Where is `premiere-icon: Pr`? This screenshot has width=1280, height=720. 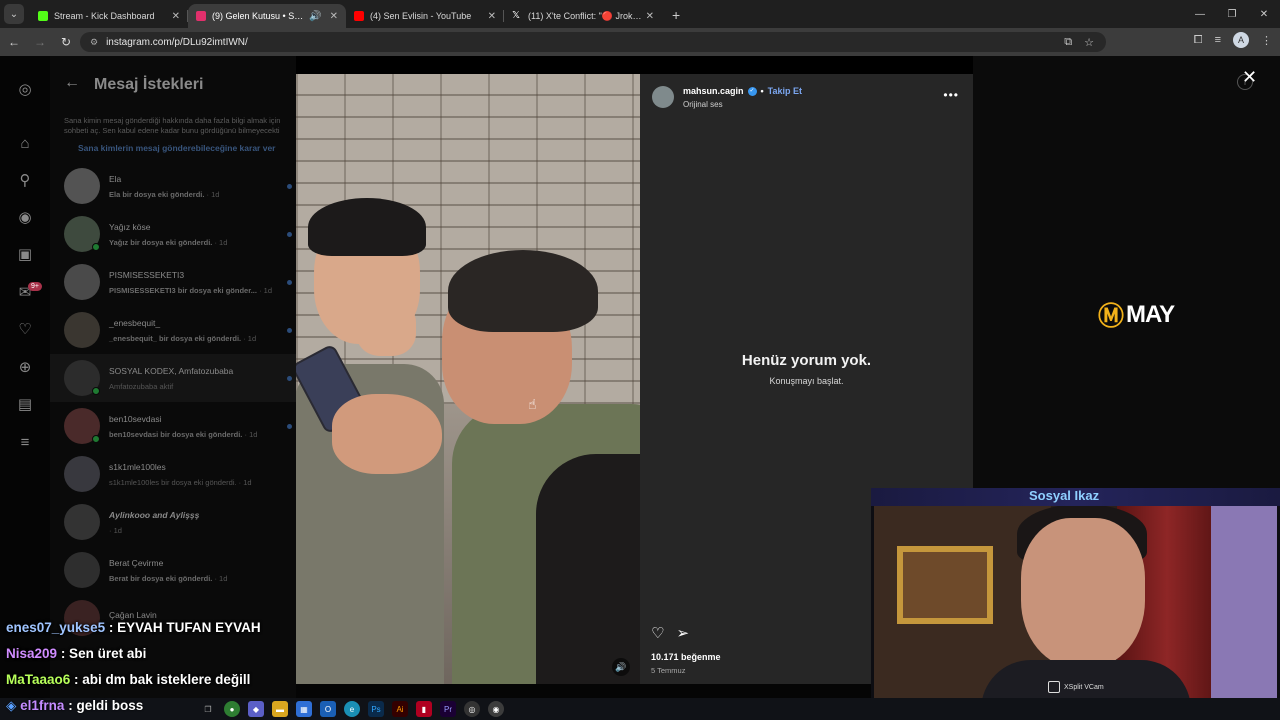 premiere-icon: Pr is located at coordinates (448, 709).